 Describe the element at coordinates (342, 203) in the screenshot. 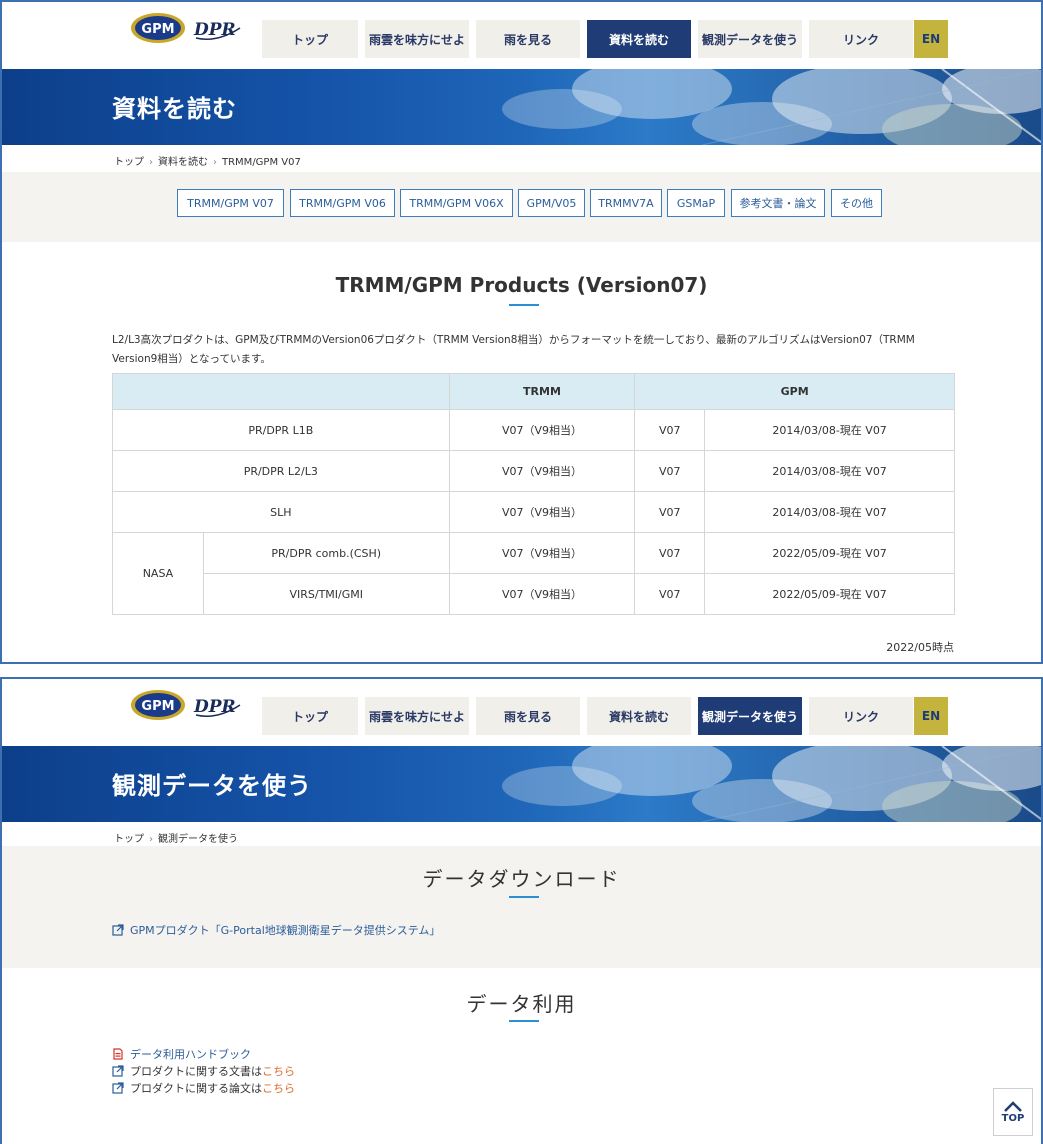

I see `subnav-trmm-gpm-v06: TRMM/GPM V06` at that location.